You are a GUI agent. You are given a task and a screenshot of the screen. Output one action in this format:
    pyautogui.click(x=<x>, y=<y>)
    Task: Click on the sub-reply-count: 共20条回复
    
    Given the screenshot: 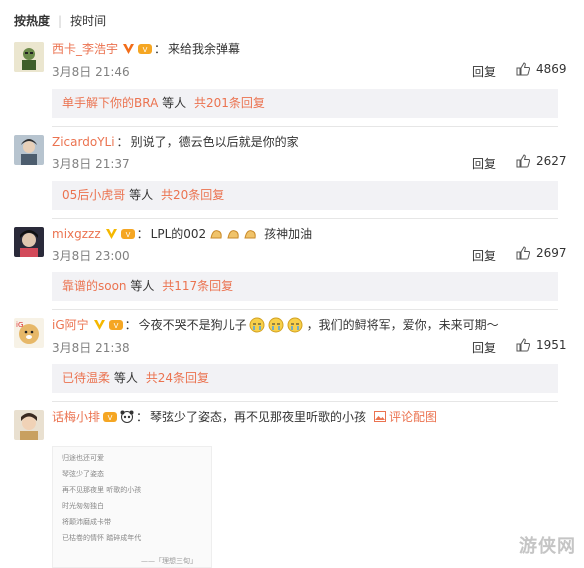 What is the action you would take?
    pyautogui.click(x=192, y=195)
    